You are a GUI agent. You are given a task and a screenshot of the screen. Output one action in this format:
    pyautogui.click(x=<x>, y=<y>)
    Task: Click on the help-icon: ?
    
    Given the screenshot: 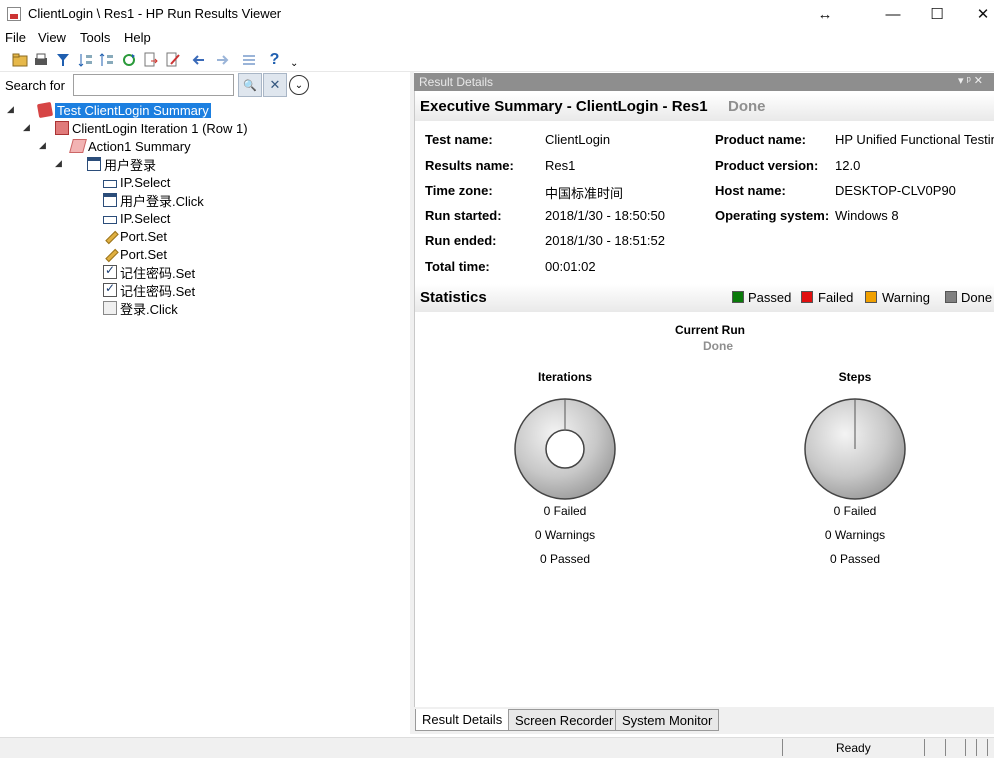 What is the action you would take?
    pyautogui.click(x=274, y=59)
    